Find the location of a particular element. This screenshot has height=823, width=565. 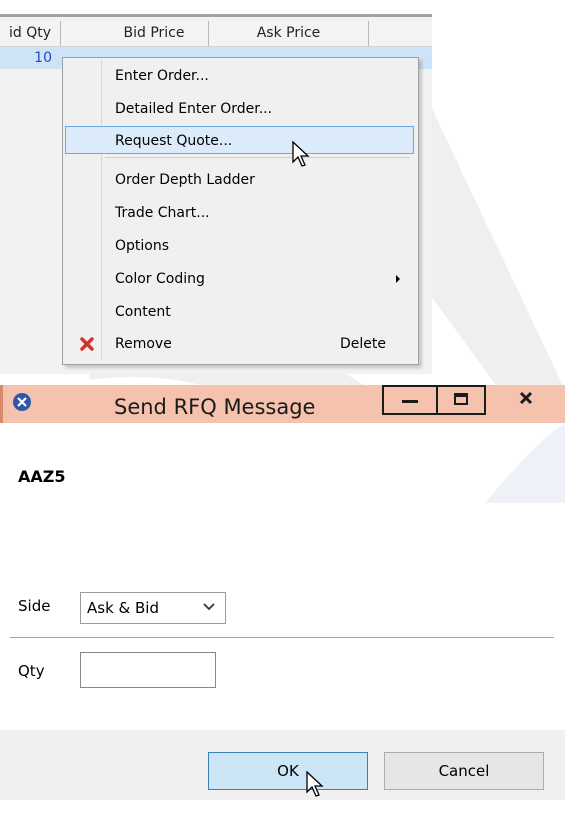

side-select-value: Ask & Bid is located at coordinates (123, 608).